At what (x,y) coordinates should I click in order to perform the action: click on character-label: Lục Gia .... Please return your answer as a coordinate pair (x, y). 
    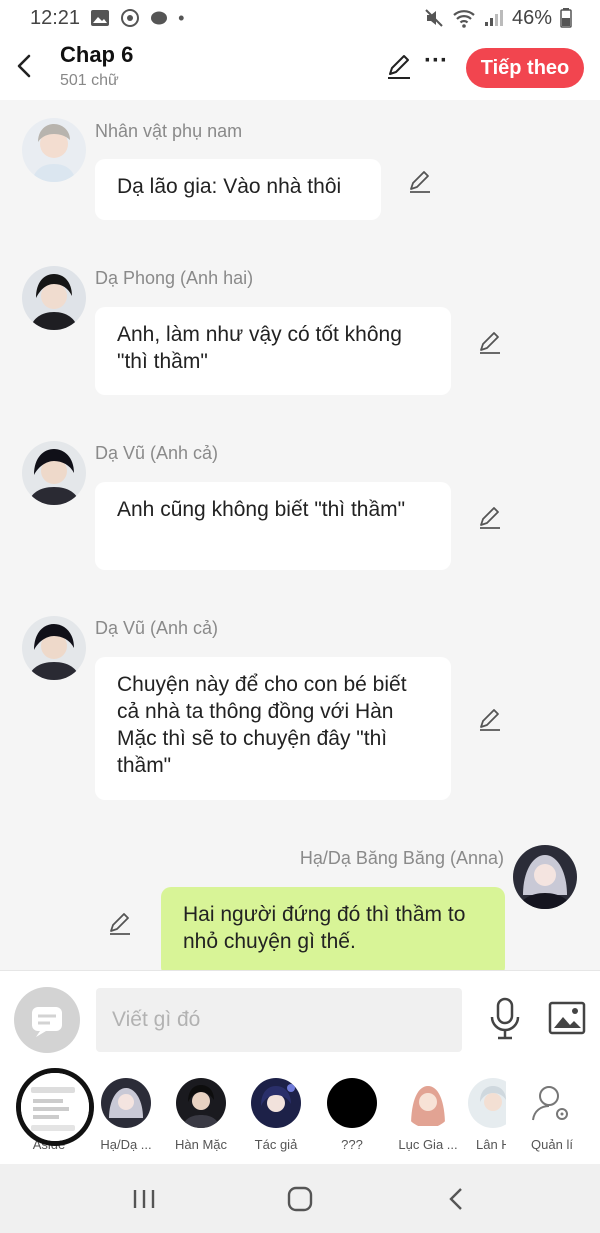
    Looking at the image, I should click on (428, 1144).